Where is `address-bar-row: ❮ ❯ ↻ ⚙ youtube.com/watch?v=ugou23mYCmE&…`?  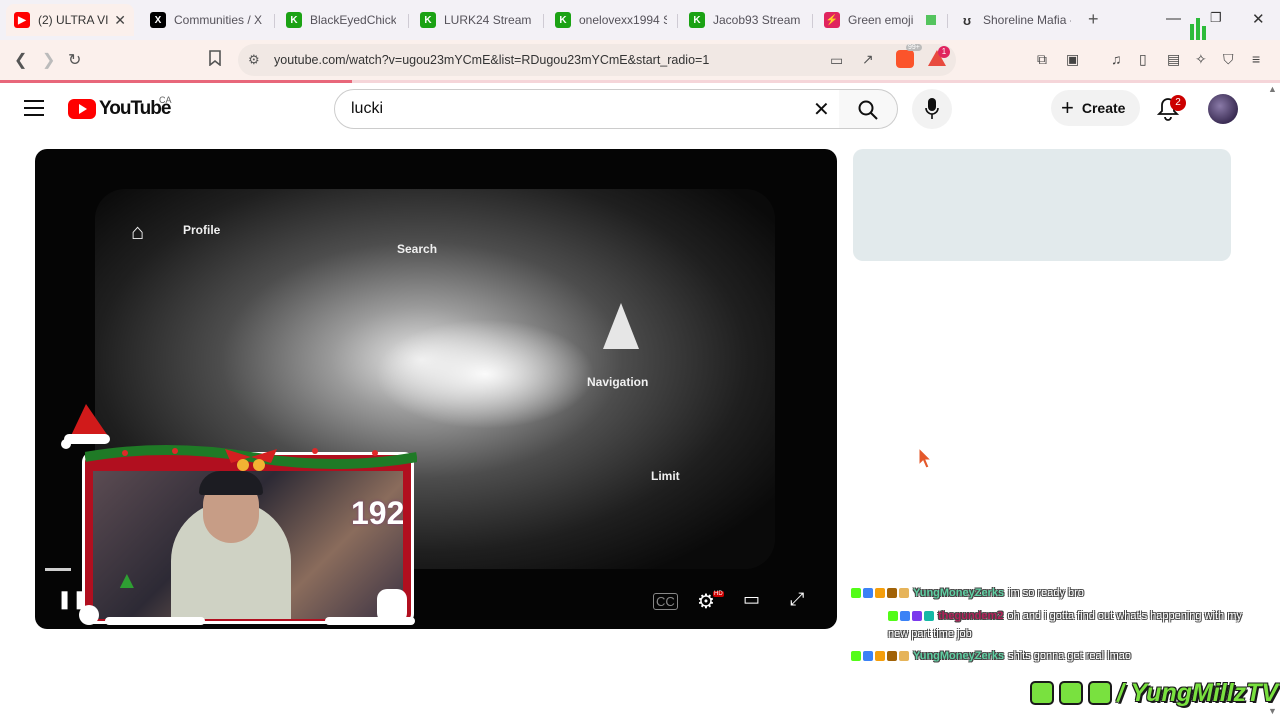
address-bar-row: ❮ ❯ ↻ ⚙ youtube.com/watch?v=ugou23mYCmE&… is located at coordinates (640, 60).